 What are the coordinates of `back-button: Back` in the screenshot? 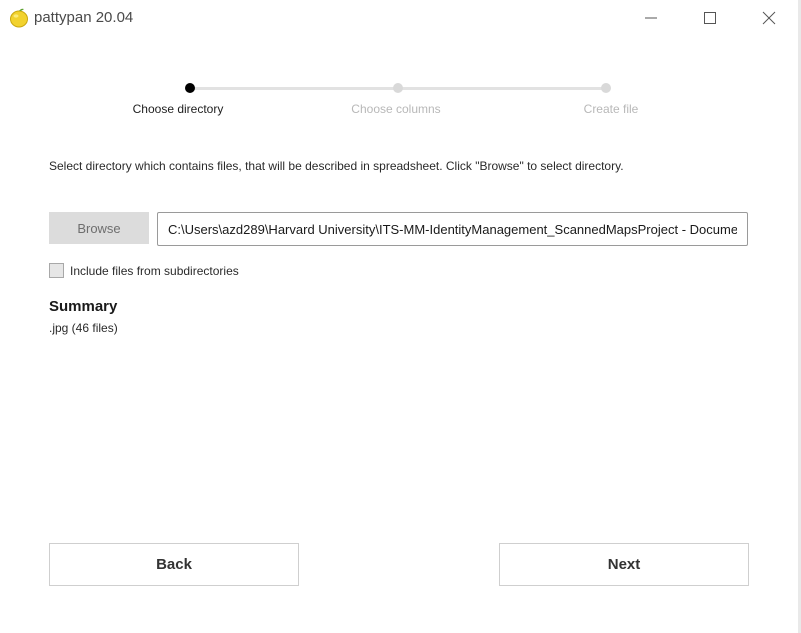 It's located at (174, 564).